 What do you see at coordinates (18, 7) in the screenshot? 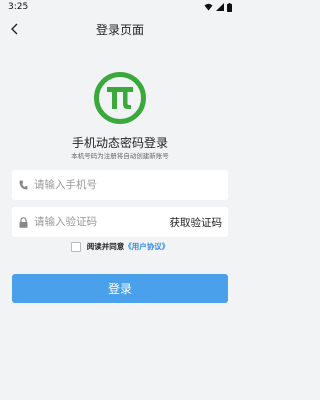
I see `status-time: 3:25` at bounding box center [18, 7].